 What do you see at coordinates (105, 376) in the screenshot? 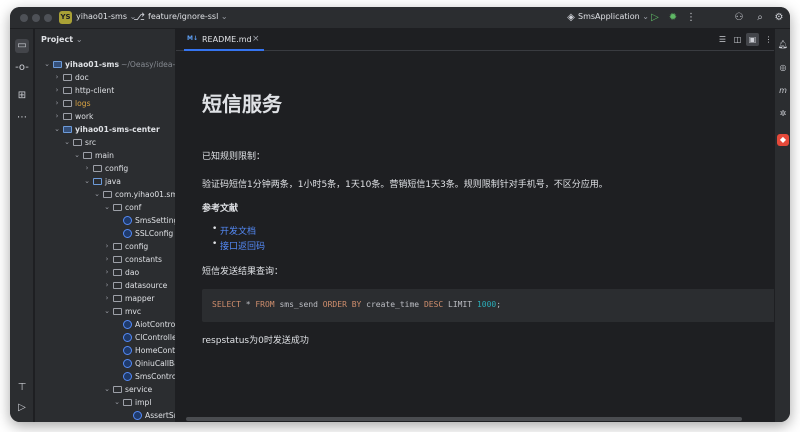
I see `tree-row: SmsContro` at bounding box center [105, 376].